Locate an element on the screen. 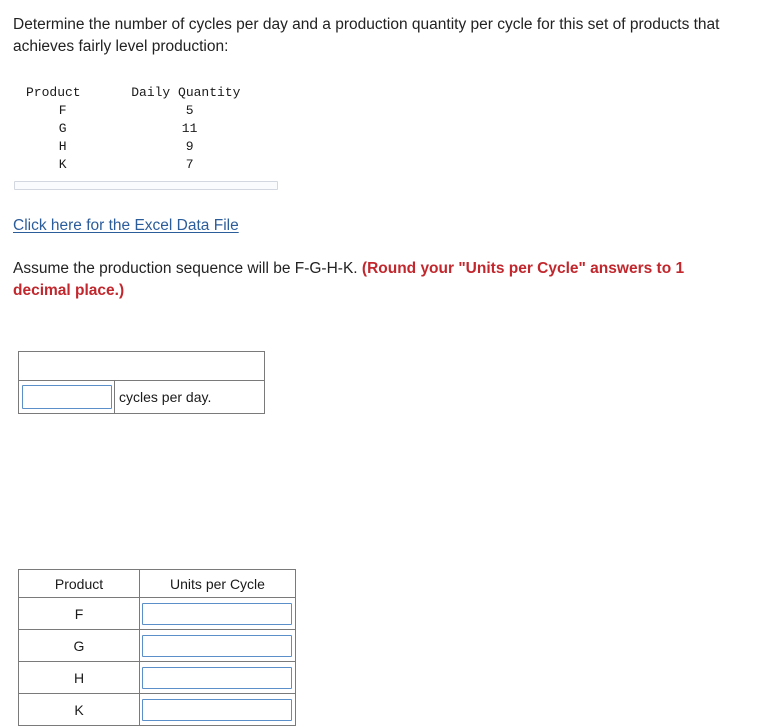 The width and height of the screenshot is (760, 726). units-header-row: Product Units per Cycle is located at coordinates (157, 583).